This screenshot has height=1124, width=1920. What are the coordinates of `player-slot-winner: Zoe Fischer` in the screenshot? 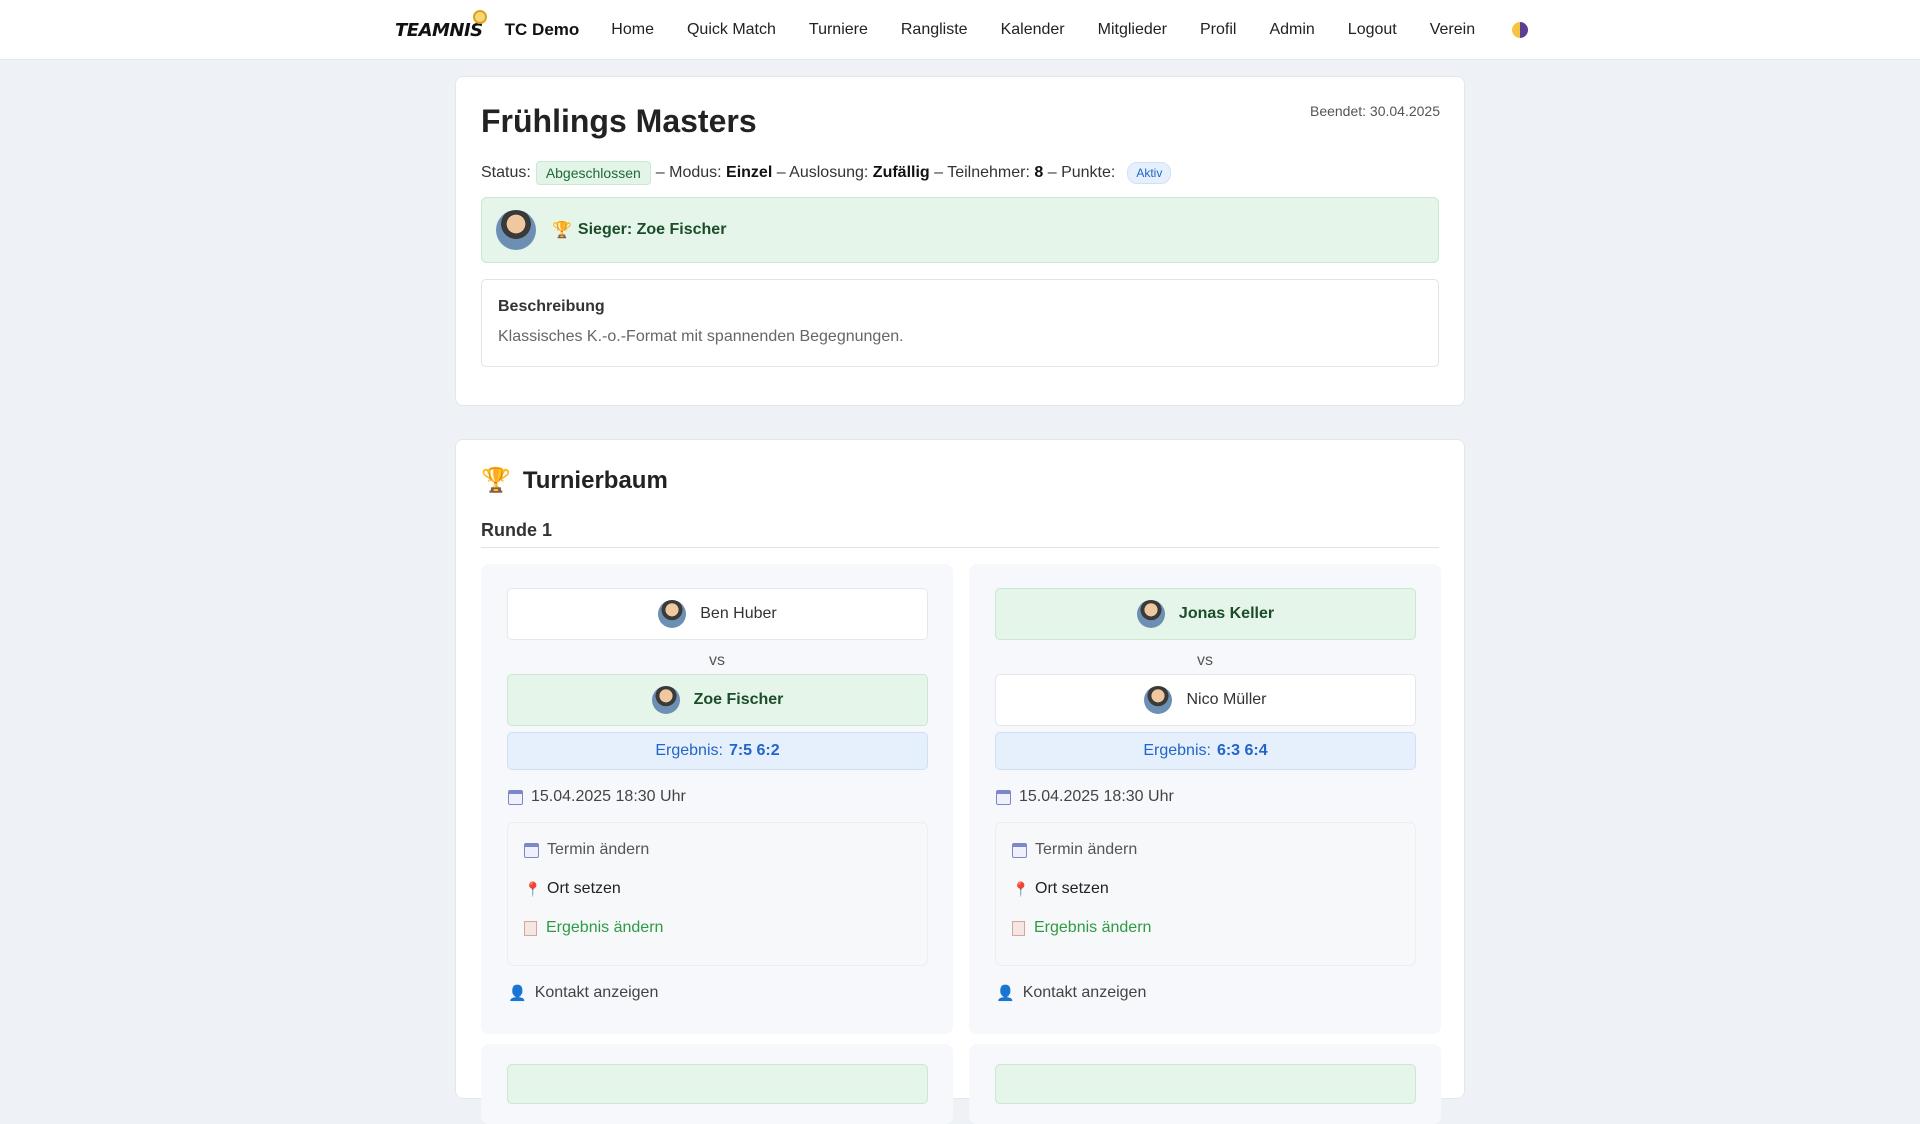 It's located at (717, 700).